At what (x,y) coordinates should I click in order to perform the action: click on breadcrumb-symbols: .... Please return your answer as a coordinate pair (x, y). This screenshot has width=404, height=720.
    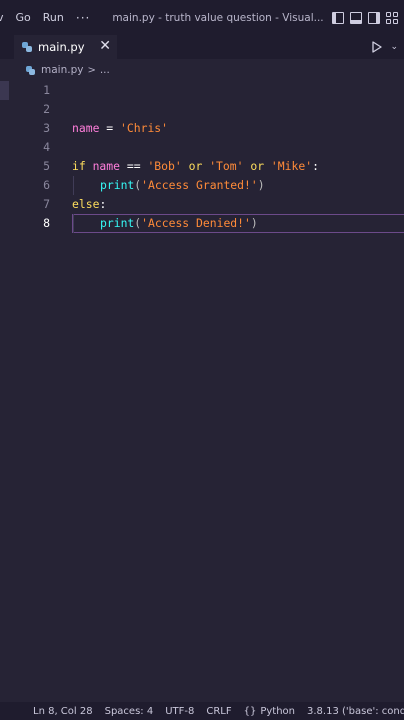
    Looking at the image, I should click on (105, 70).